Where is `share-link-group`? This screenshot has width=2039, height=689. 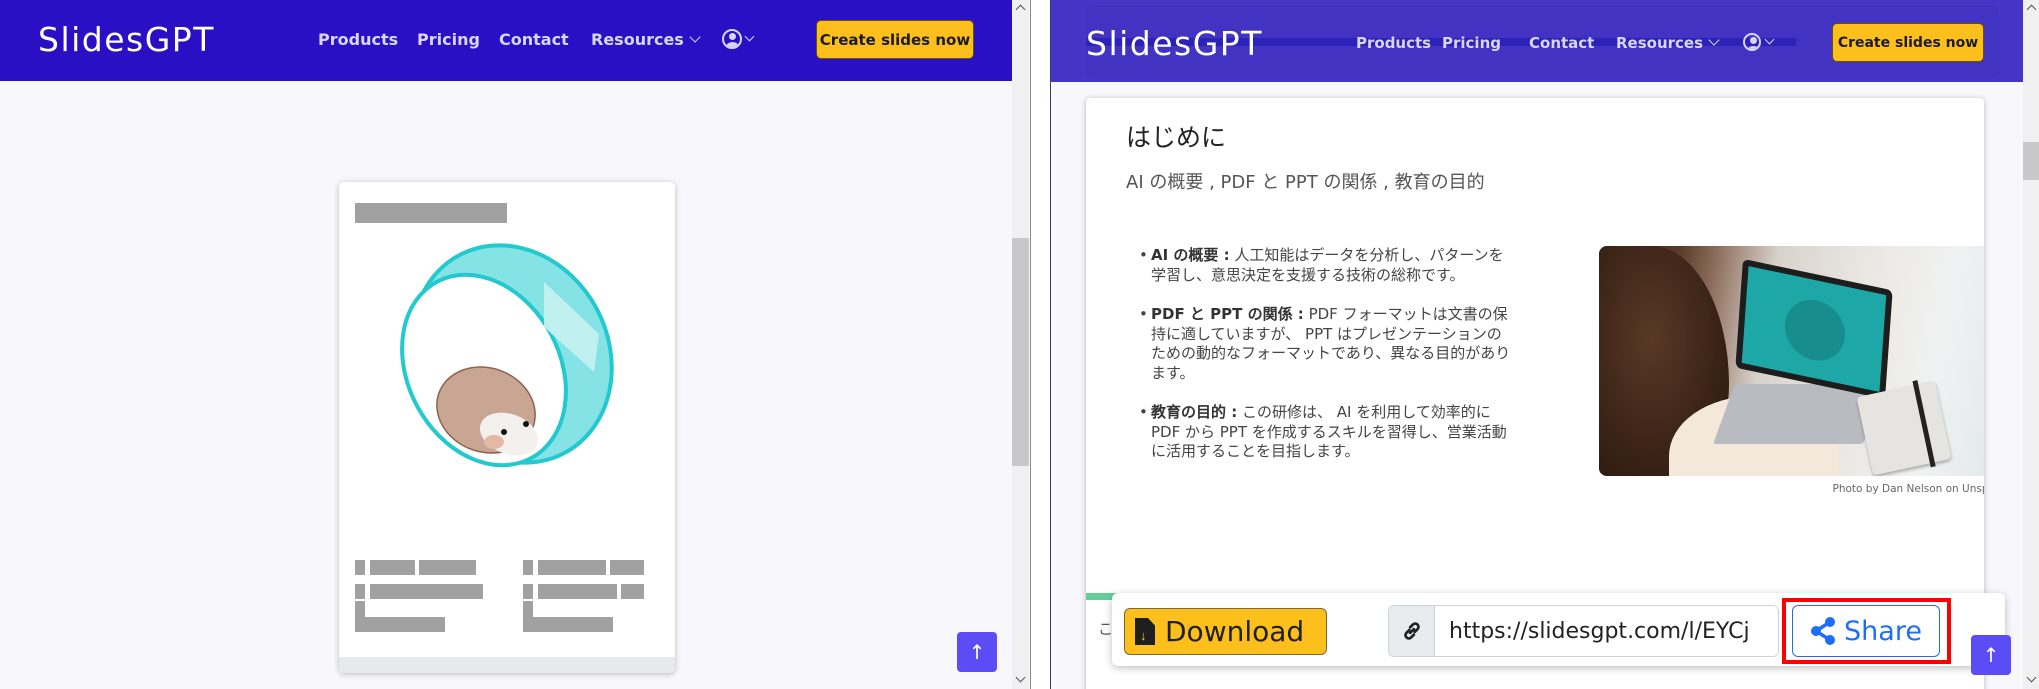 share-link-group is located at coordinates (1583, 631).